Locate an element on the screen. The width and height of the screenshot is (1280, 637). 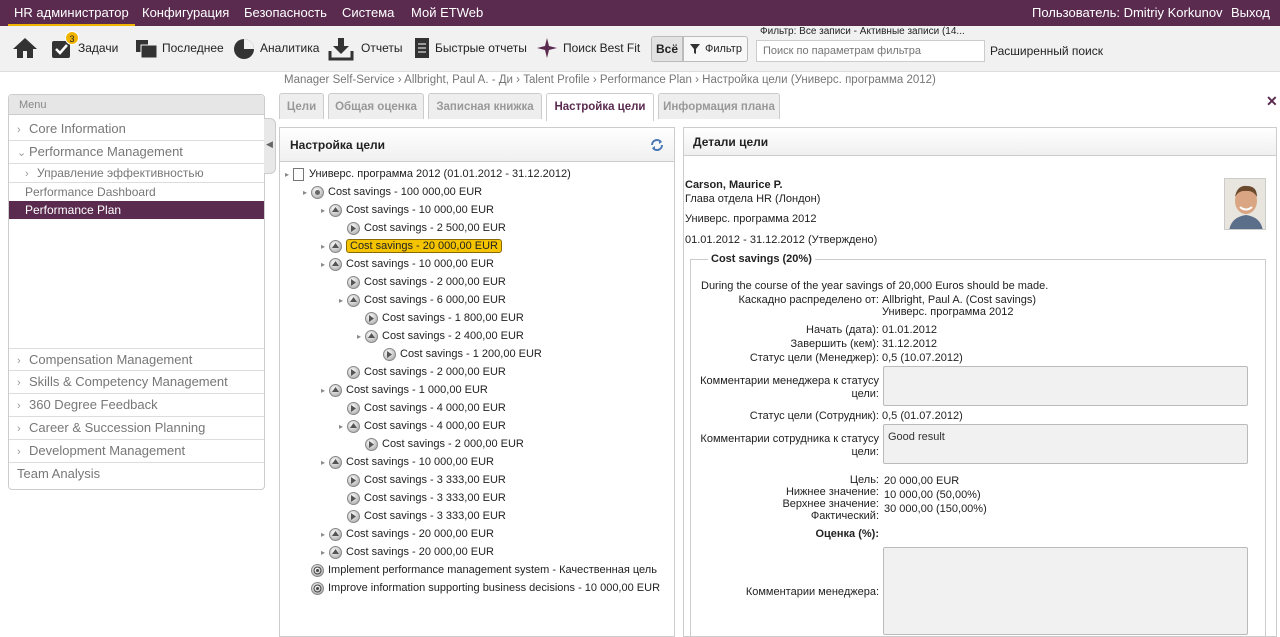
reports-label: Отчеты is located at coordinates (382, 48).